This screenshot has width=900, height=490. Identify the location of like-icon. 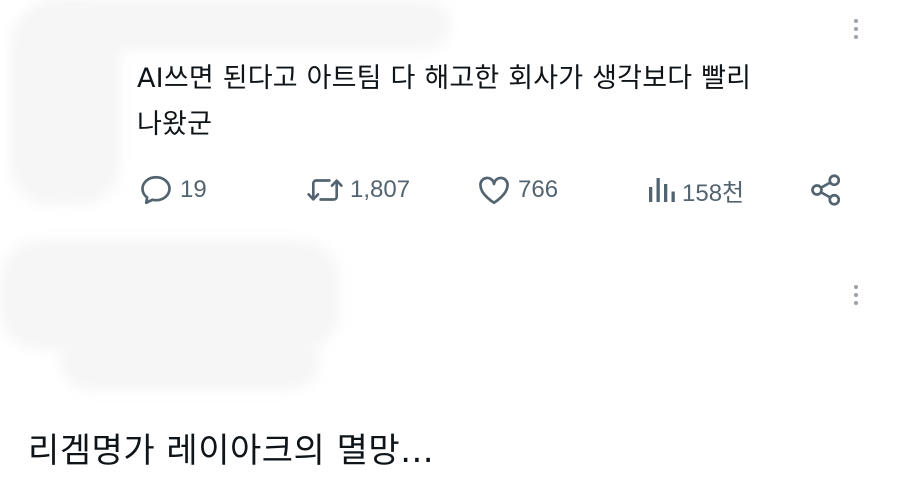
(494, 190).